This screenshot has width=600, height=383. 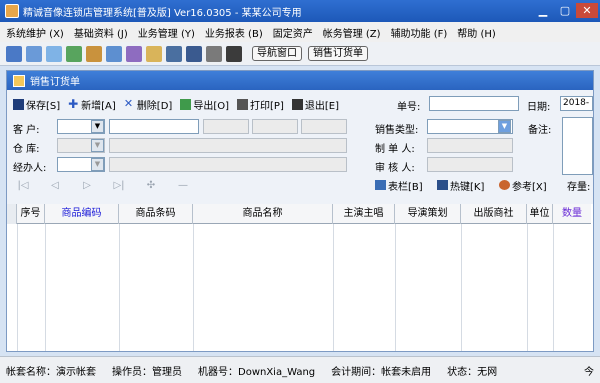 What do you see at coordinates (474, 103) in the screenshot?
I see `order-no-input` at bounding box center [474, 103].